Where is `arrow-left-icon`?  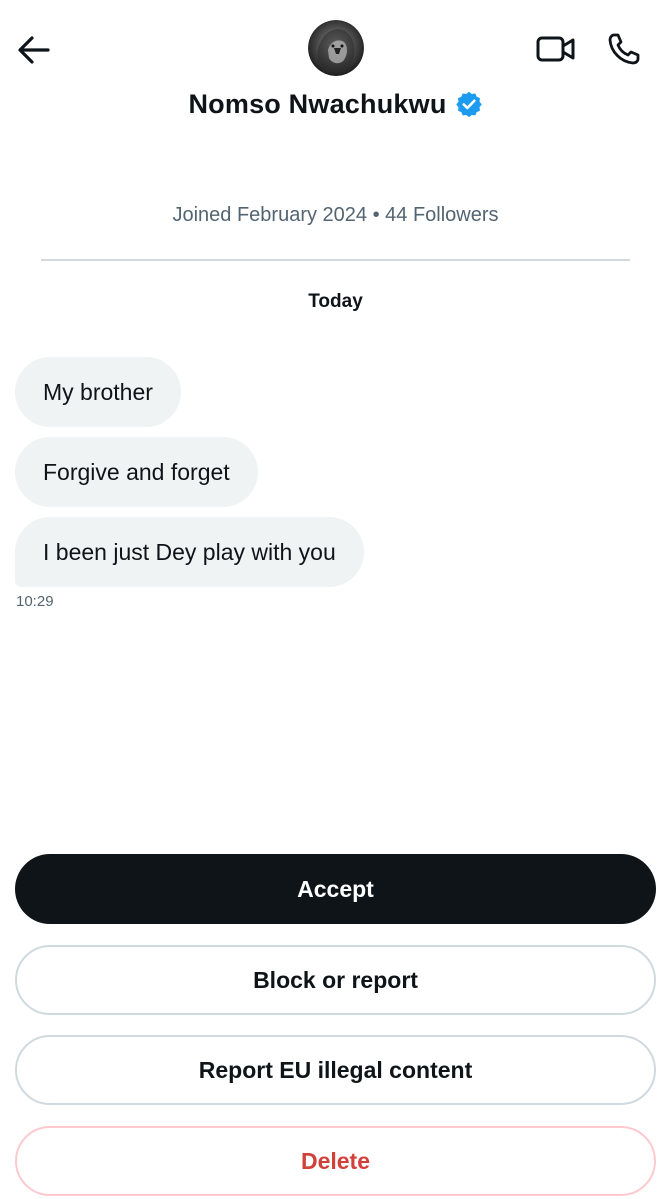
arrow-left-icon is located at coordinates (34, 50).